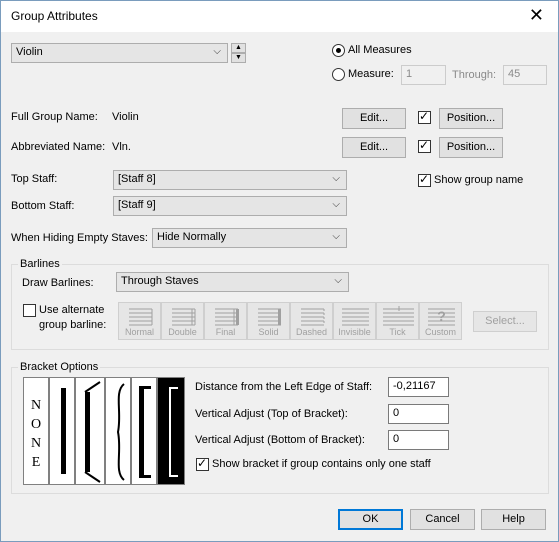 Image resolution: width=559 pixels, height=542 pixels. I want to click on cancel-button: Cancel, so click(442, 519).